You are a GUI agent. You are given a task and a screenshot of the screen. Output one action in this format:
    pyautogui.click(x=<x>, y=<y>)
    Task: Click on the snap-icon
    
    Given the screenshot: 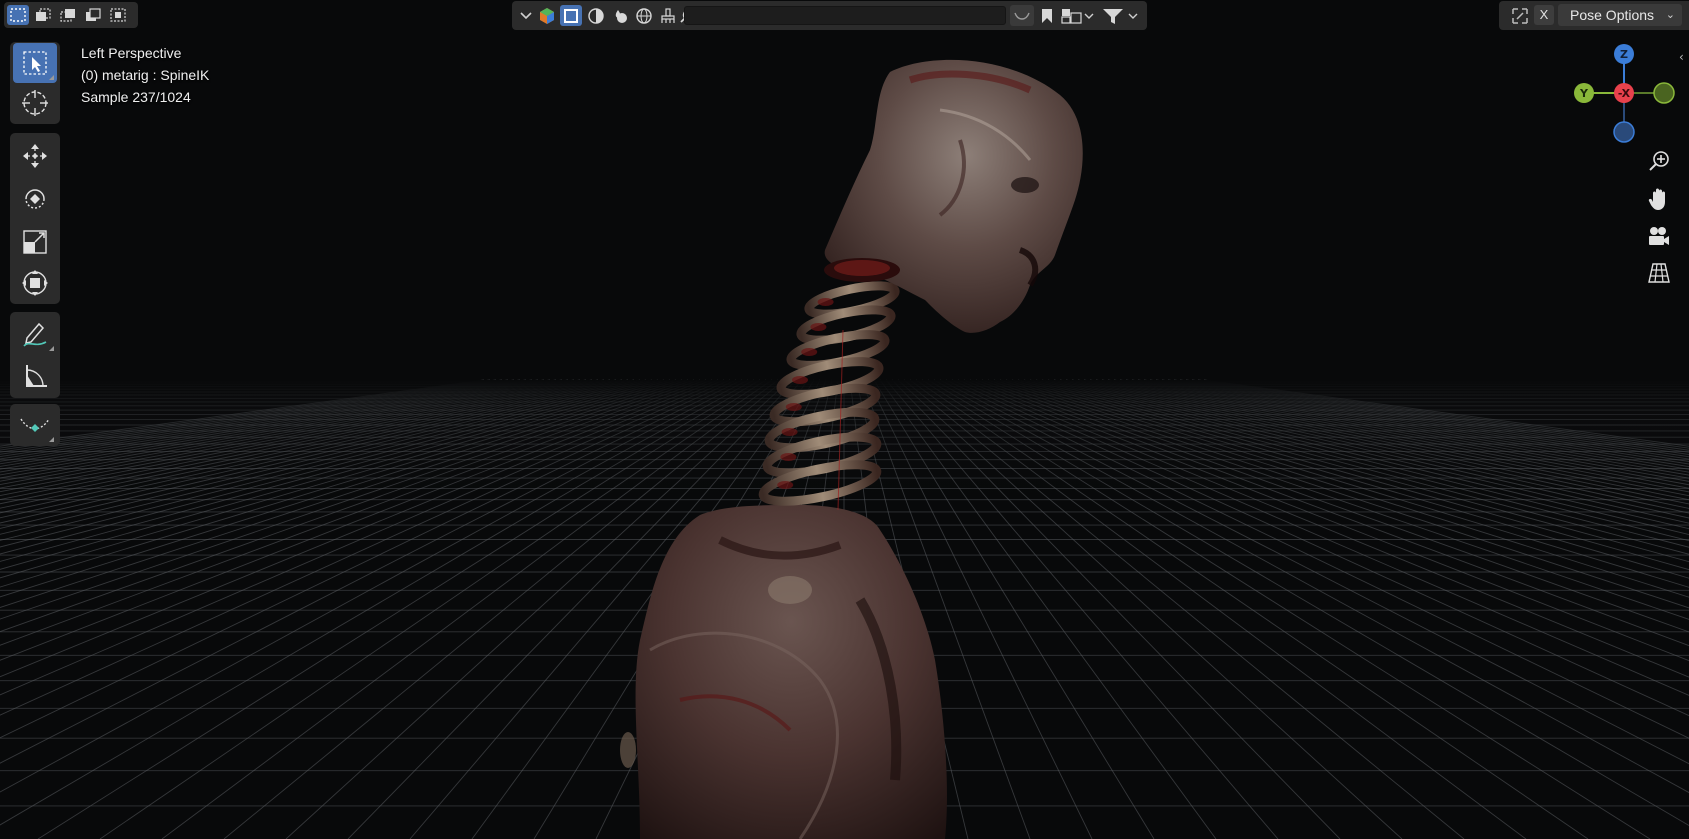 What is the action you would take?
    pyautogui.click(x=1520, y=16)
    